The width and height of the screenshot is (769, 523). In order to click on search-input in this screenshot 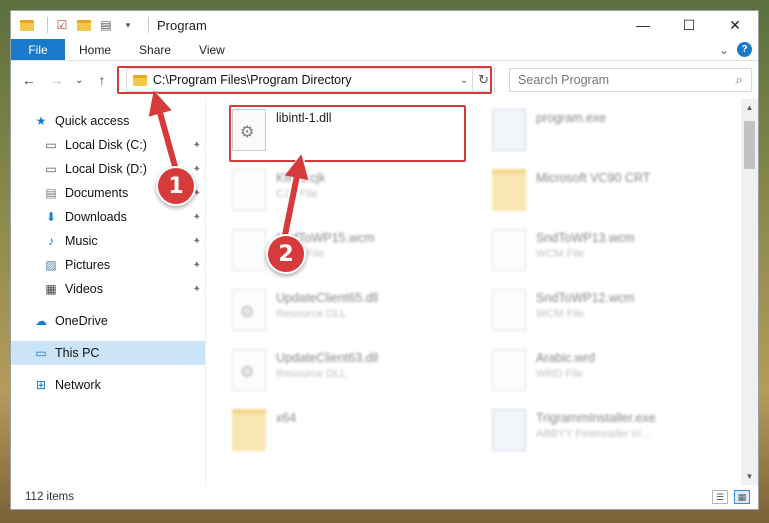, I will do `click(622, 80)`.